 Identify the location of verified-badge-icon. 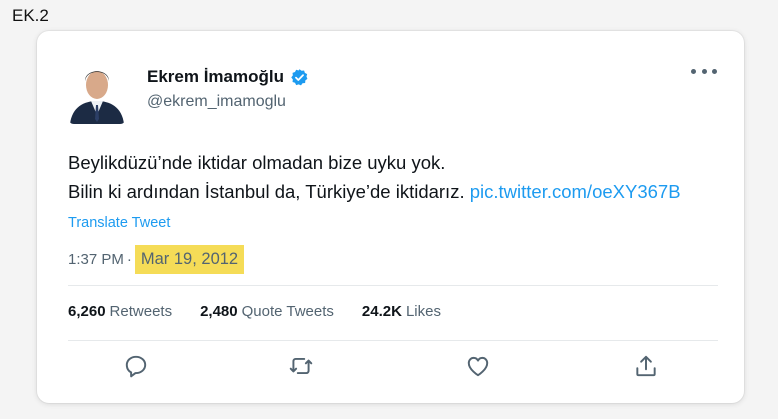
(299, 77).